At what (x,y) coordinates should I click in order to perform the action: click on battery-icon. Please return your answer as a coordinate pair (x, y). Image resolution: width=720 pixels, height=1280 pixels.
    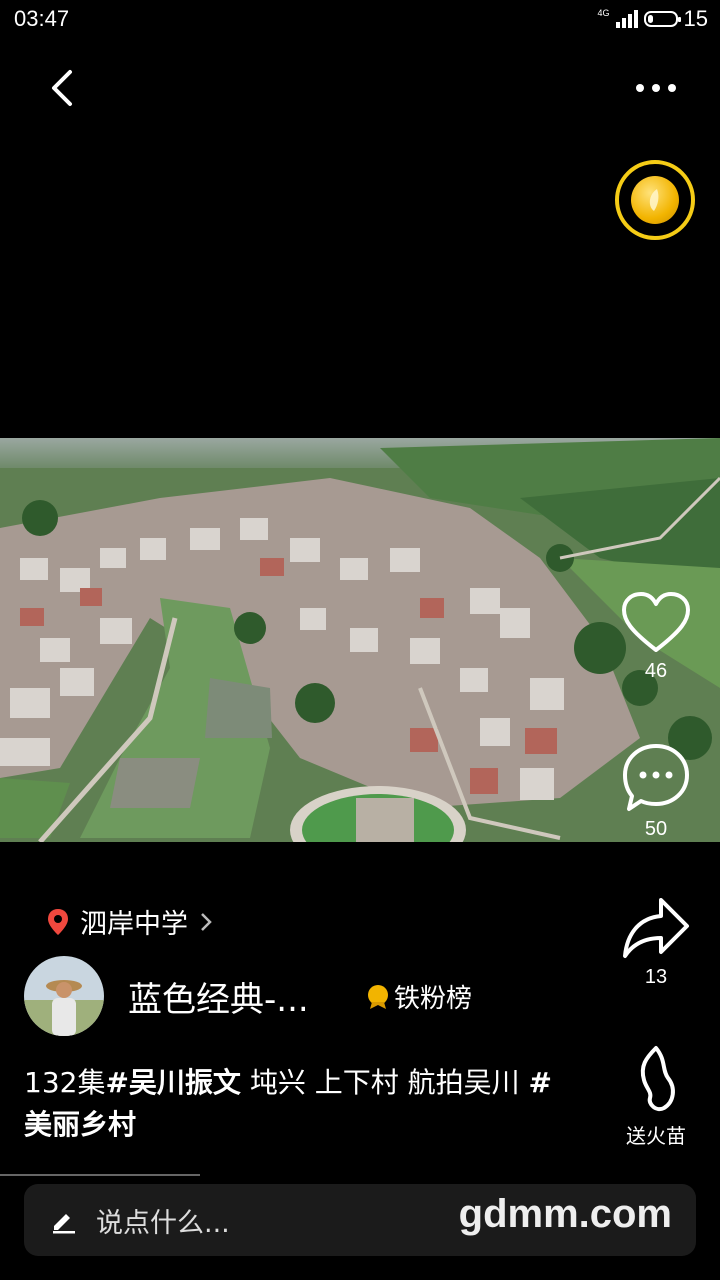
    Looking at the image, I should click on (662, 19).